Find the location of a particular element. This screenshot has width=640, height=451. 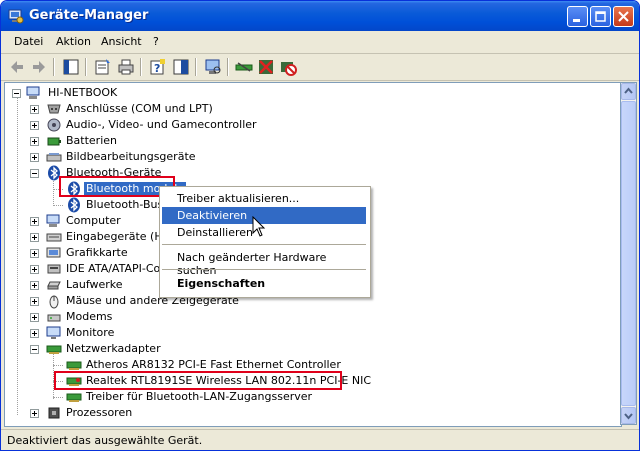

arrow-up-icon is located at coordinates (628, 90).